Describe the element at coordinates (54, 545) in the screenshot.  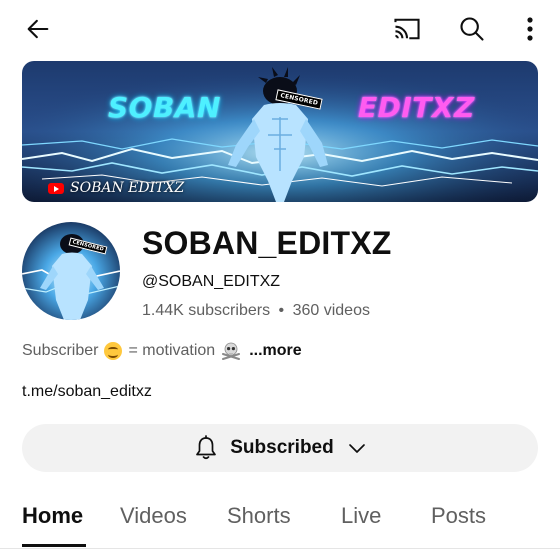
I see `active-tab-indicator` at that location.